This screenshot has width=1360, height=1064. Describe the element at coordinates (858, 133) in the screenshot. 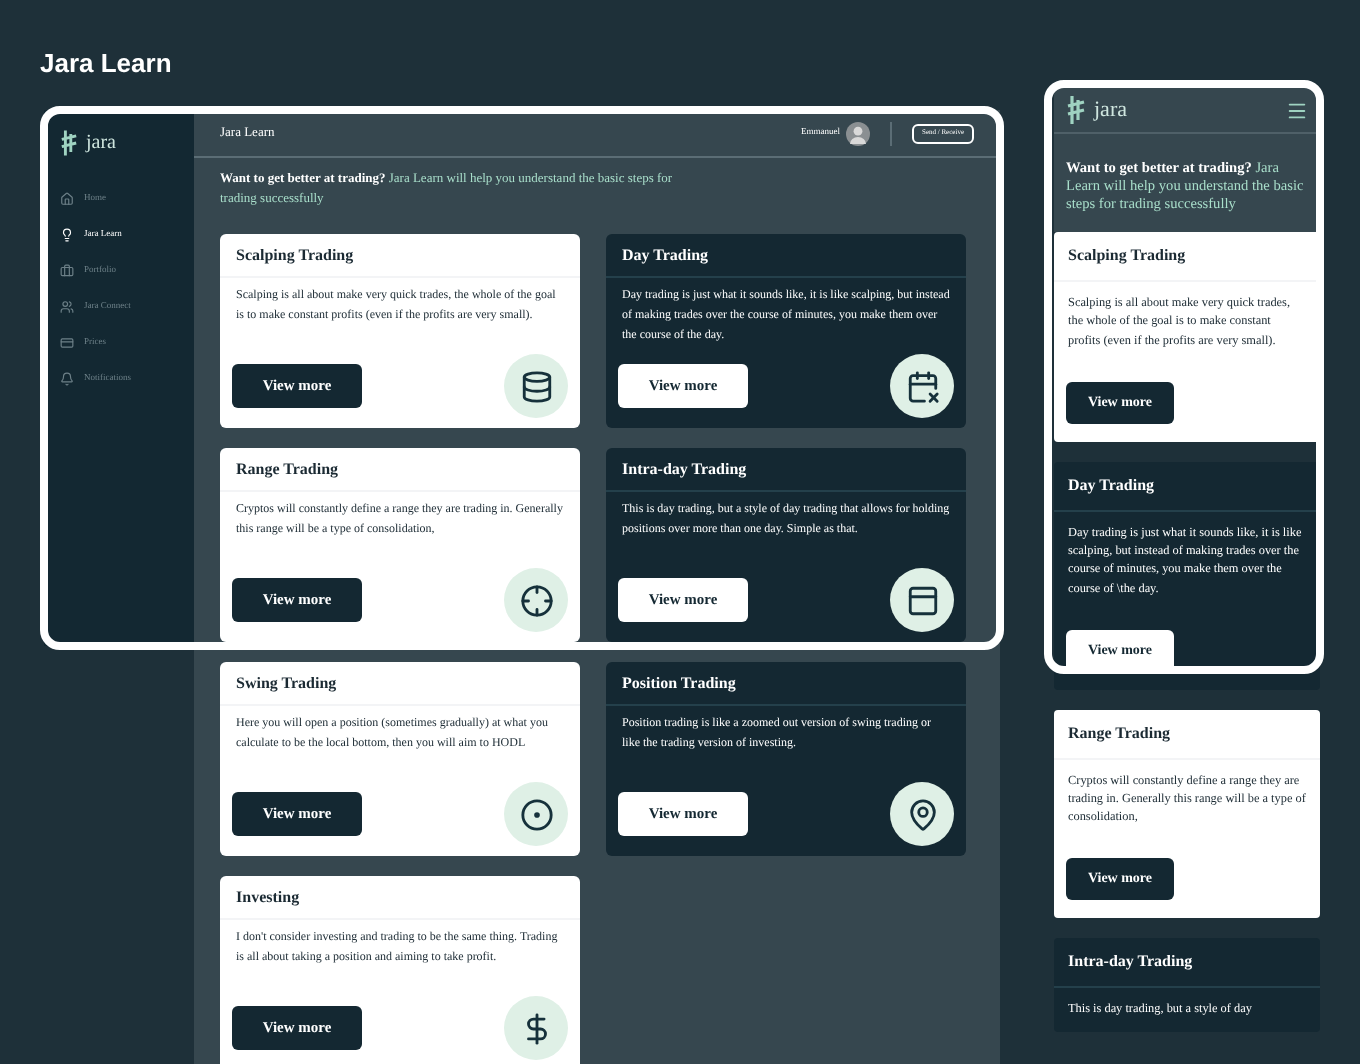

I see `avatar` at that location.